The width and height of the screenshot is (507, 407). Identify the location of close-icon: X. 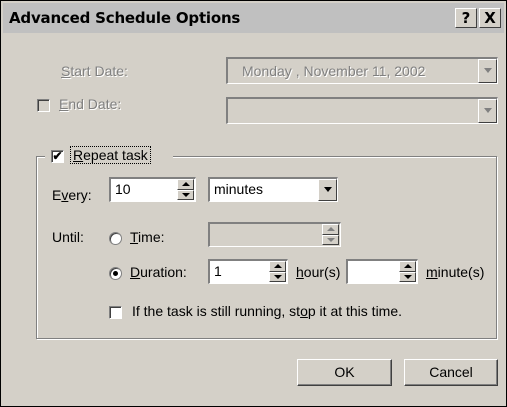
(490, 18).